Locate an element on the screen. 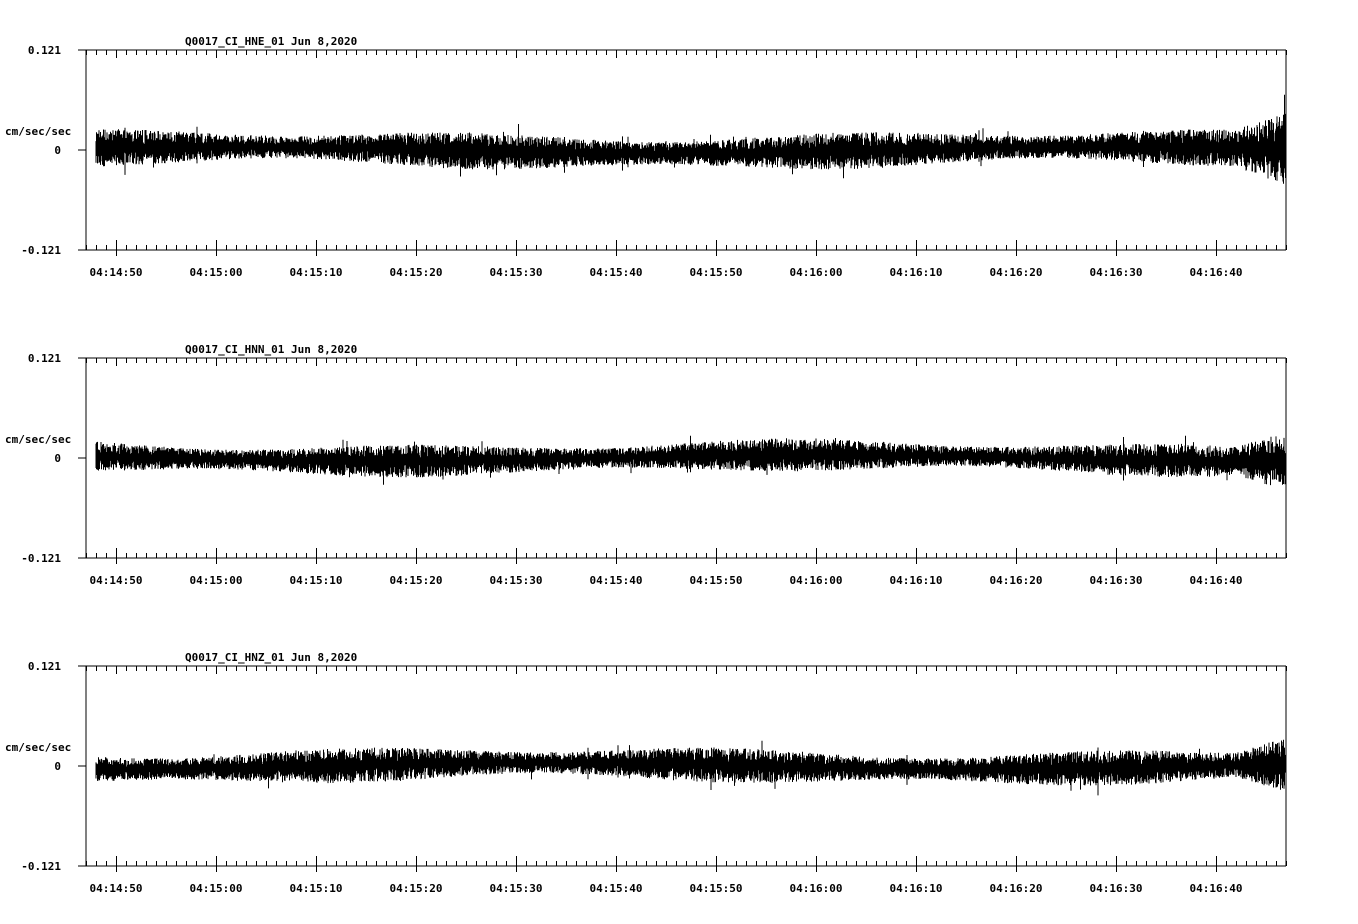  panel-title: Q0017_CI_HNN_01 Jun 8,2020 is located at coordinates (271, 349).